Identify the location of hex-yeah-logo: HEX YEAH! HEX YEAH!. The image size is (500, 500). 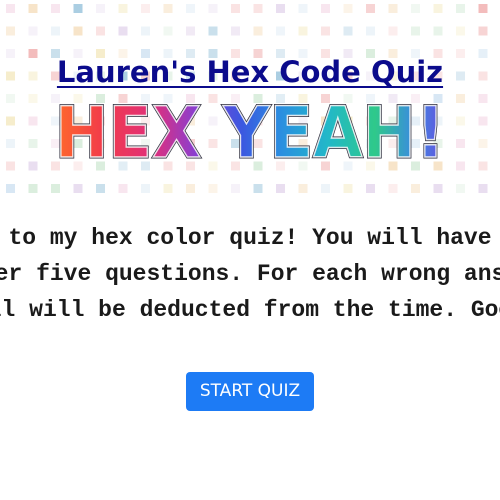
(250, 131).